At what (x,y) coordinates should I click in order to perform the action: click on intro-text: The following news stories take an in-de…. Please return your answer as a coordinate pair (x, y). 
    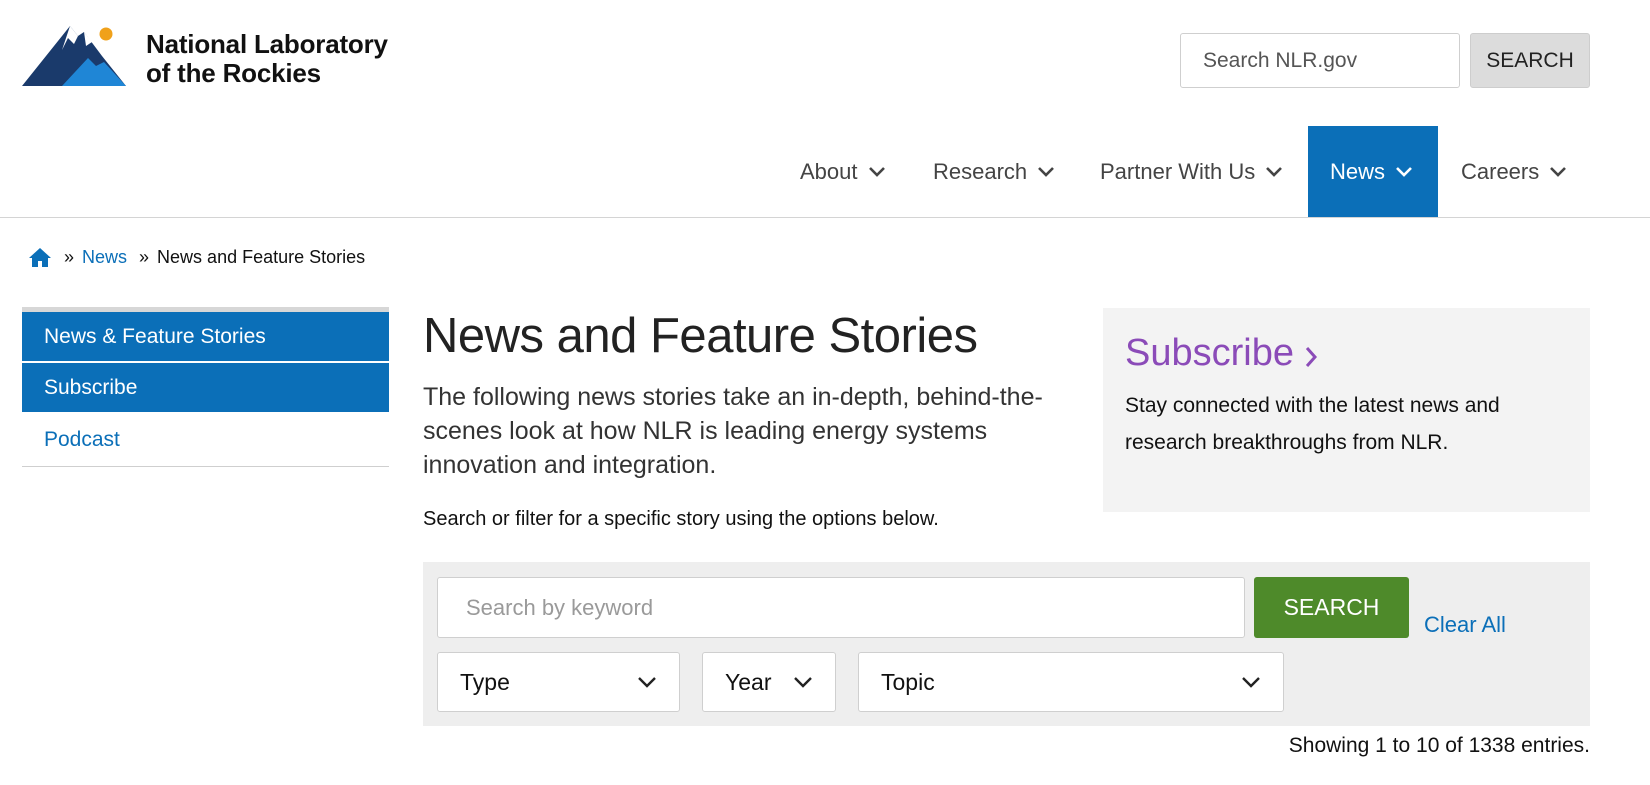
    Looking at the image, I should click on (733, 431).